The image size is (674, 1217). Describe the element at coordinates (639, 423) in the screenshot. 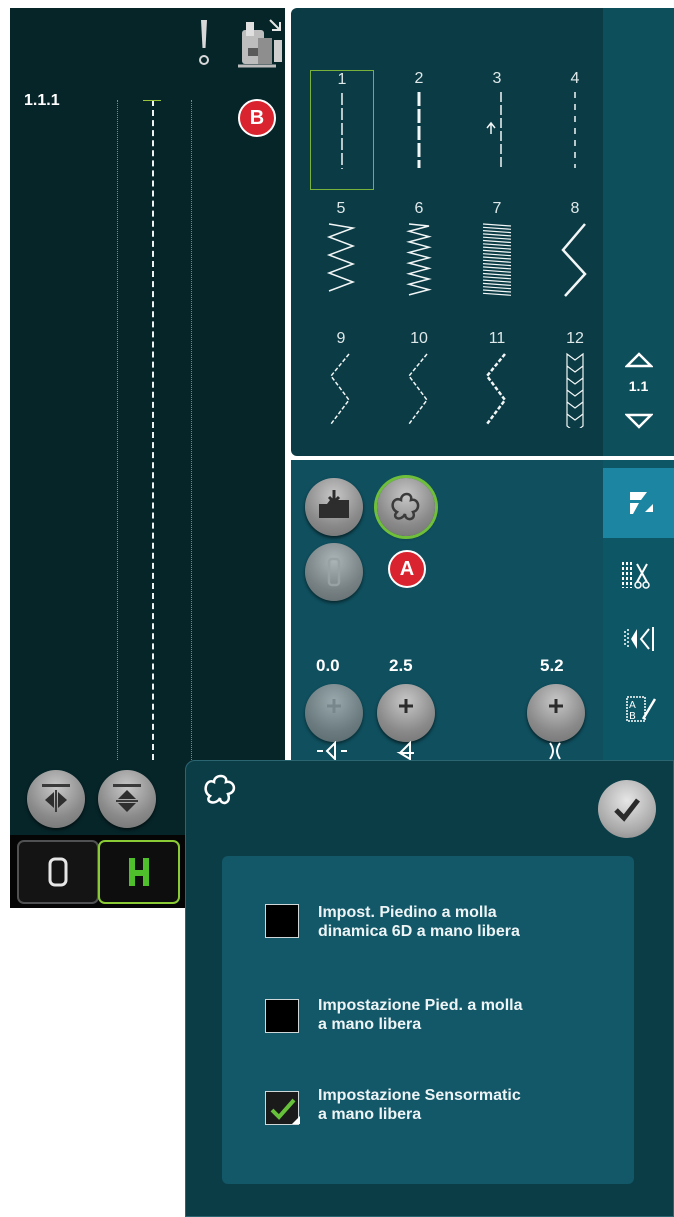

I see `page-down-icon` at that location.